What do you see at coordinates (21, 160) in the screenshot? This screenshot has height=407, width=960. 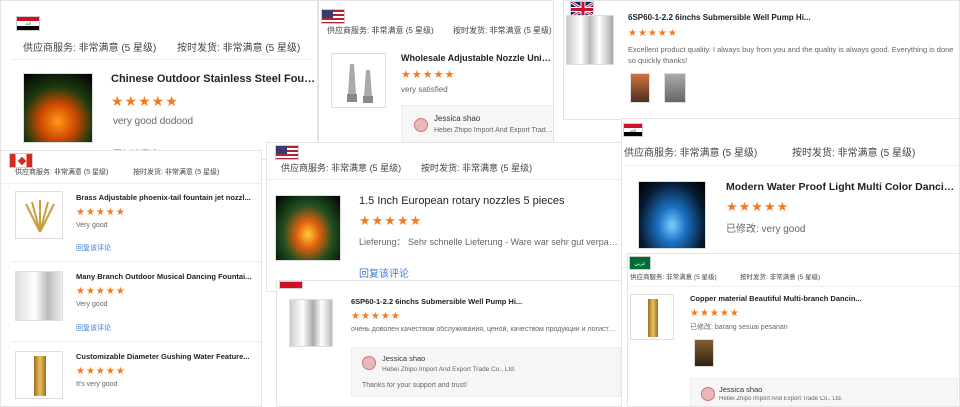 I see `canada-flag-icon` at bounding box center [21, 160].